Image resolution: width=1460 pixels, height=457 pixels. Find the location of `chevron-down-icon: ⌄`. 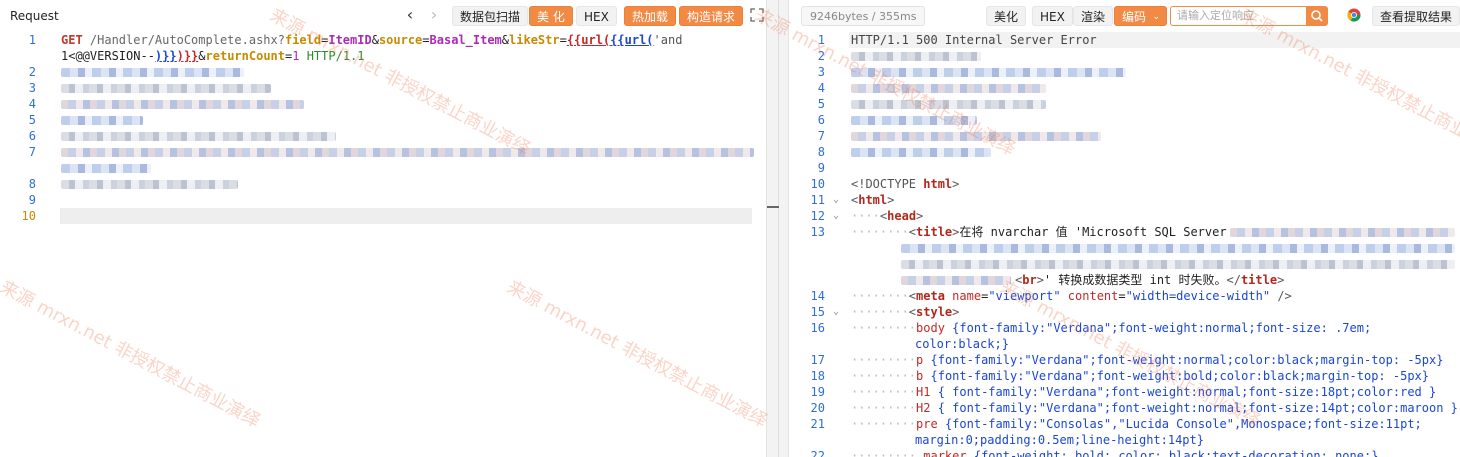

chevron-down-icon: ⌄ is located at coordinates (1156, 17).